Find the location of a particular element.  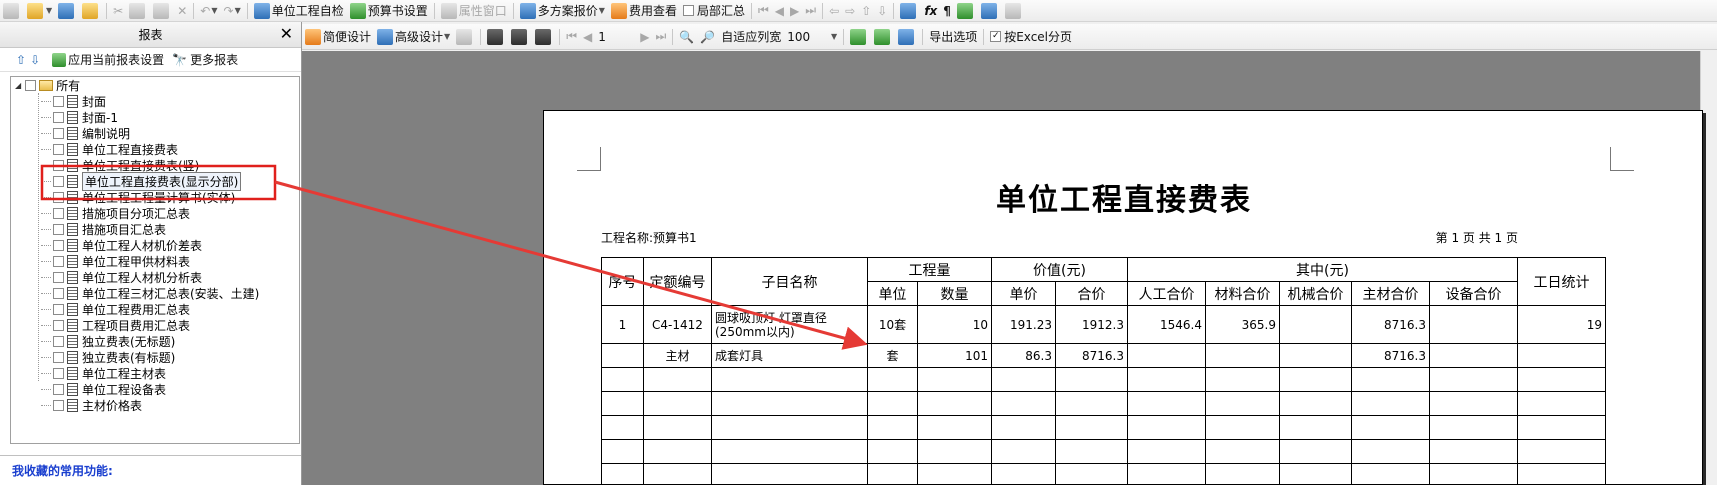

tree-root: ◢ 所有 is located at coordinates (155, 85).